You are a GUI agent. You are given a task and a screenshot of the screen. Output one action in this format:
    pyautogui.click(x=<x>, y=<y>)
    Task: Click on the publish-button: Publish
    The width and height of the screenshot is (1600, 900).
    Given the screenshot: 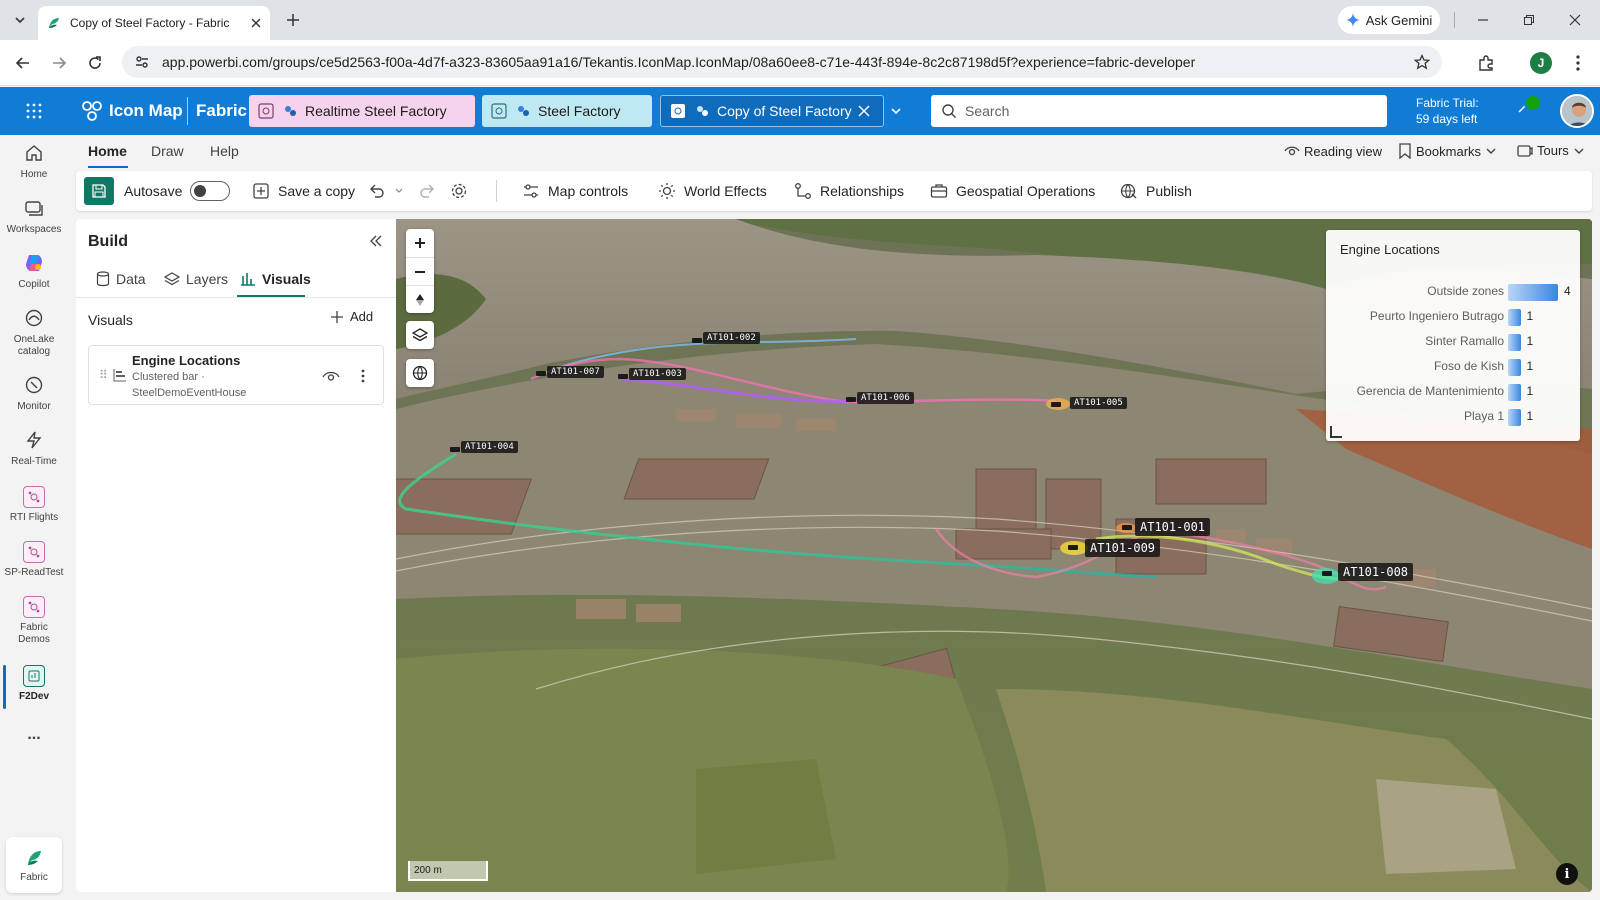 What is the action you would take?
    pyautogui.click(x=1156, y=191)
    